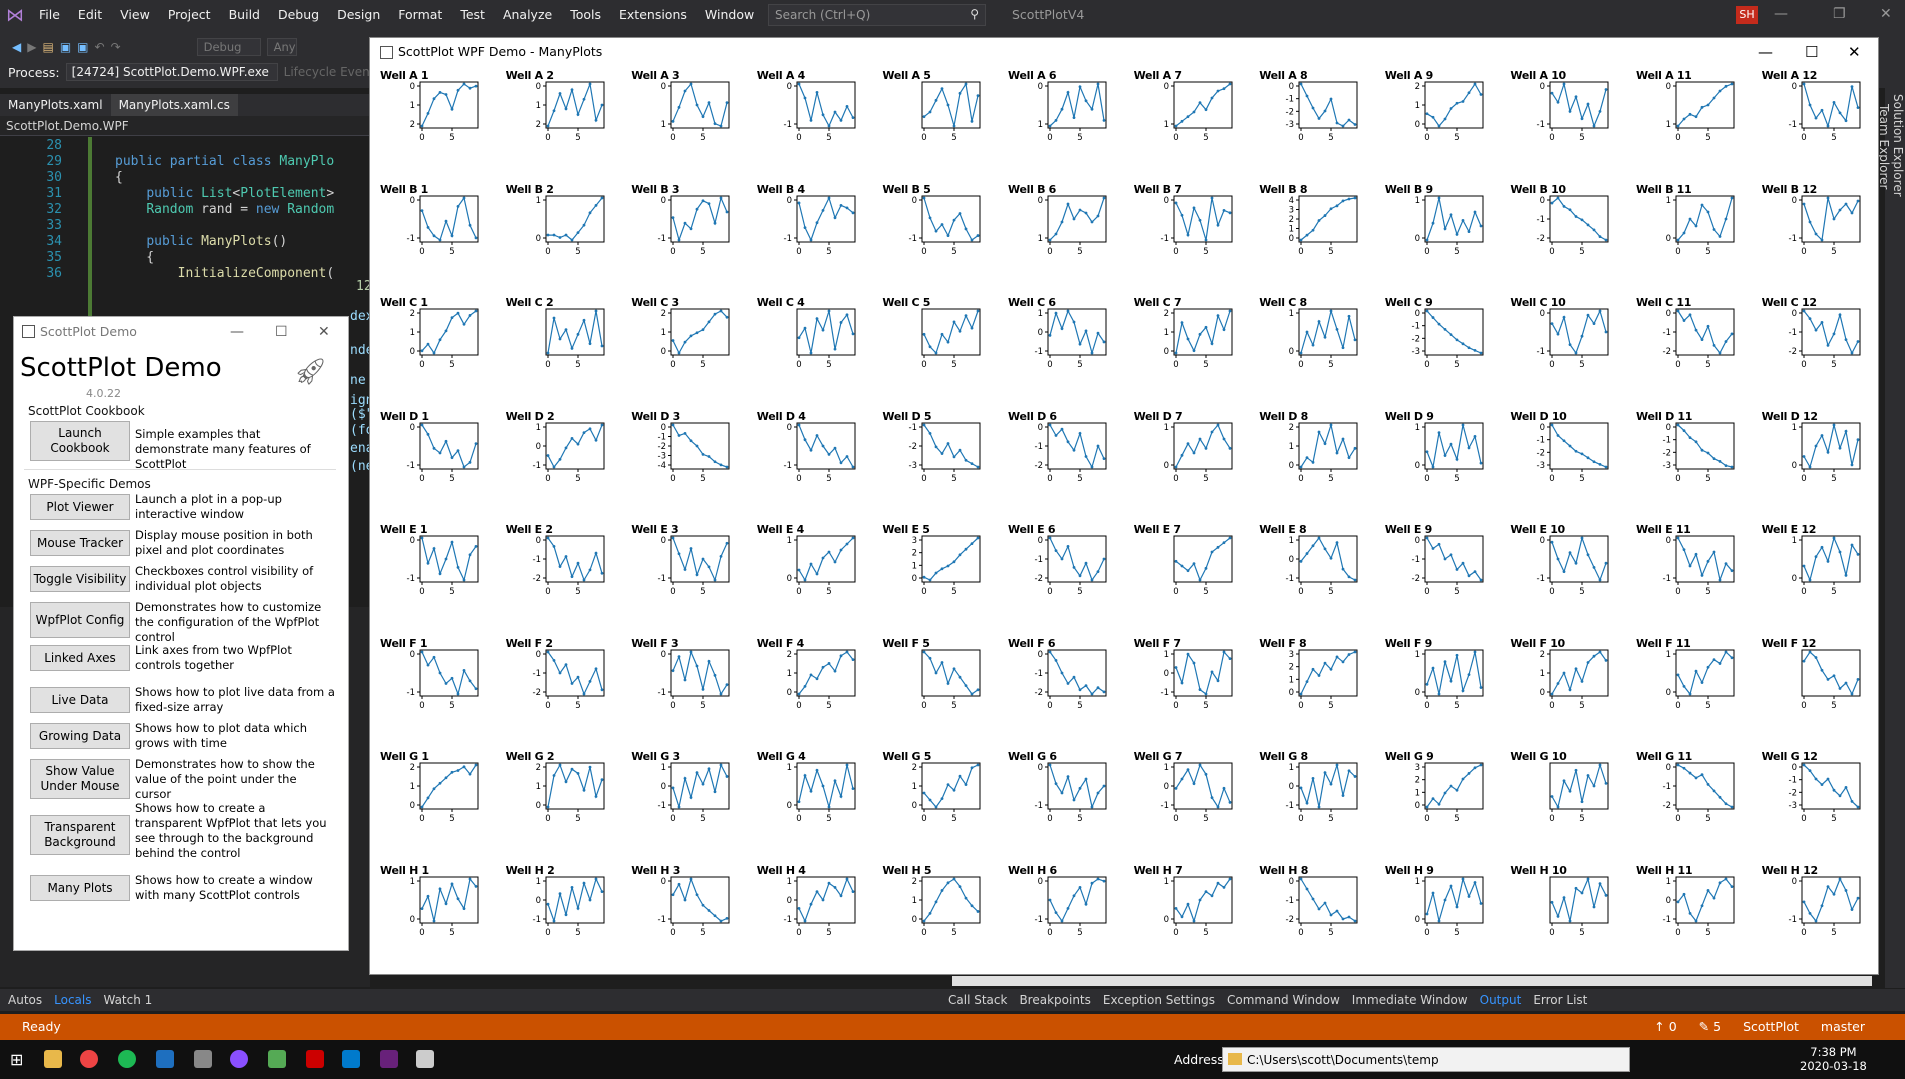  What do you see at coordinates (819, 578) in the screenshot?
I see `plot-panel: Well E 40510` at bounding box center [819, 578].